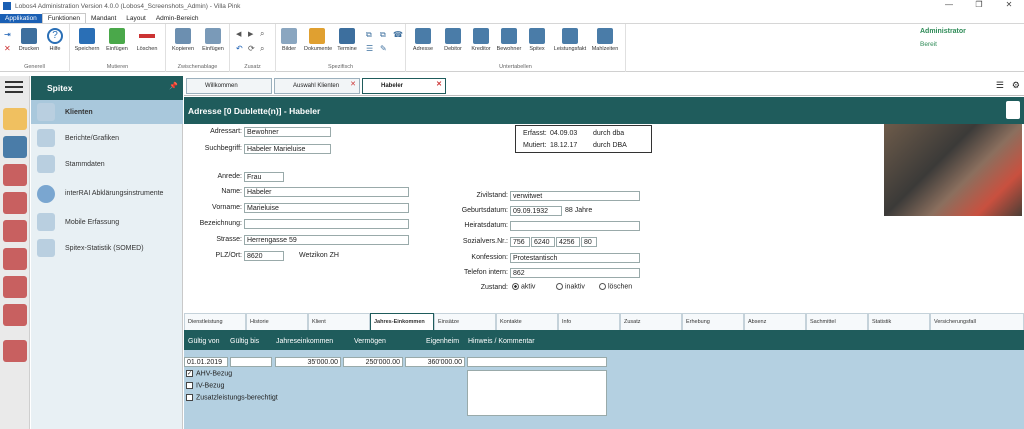 The width and height of the screenshot is (1024, 429). I want to click on name-field: Habeler, so click(326, 192).